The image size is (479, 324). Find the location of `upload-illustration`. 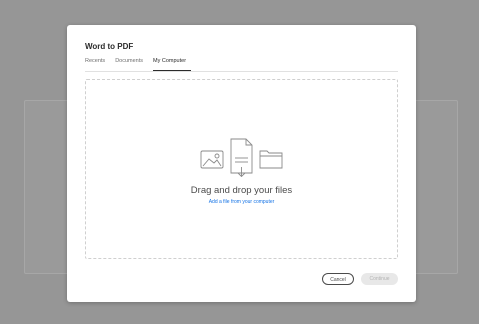

upload-illustration is located at coordinates (241, 157).